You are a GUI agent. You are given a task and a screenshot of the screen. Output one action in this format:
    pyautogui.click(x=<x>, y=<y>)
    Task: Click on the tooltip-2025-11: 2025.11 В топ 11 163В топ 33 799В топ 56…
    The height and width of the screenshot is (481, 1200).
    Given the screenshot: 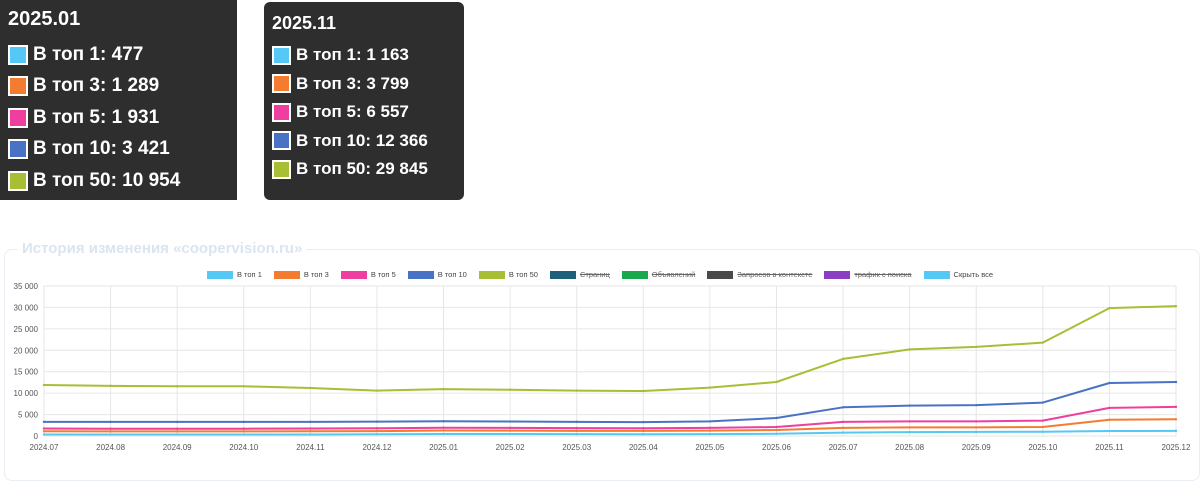 What is the action you would take?
    pyautogui.click(x=364, y=101)
    